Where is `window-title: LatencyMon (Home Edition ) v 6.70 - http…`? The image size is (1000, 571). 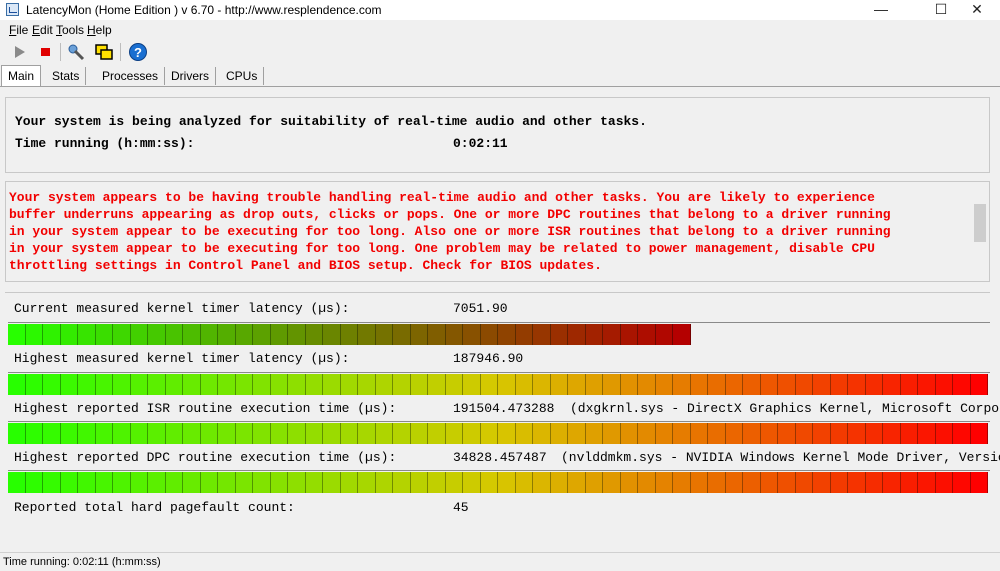 window-title: LatencyMon (Home Edition ) v 6.70 - http… is located at coordinates (204, 10).